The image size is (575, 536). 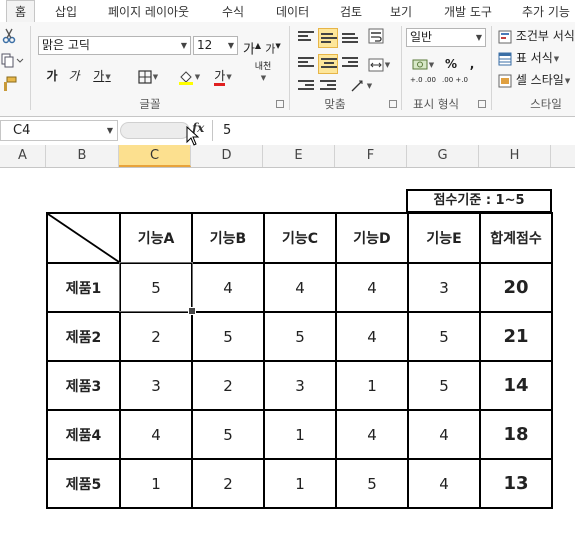 What do you see at coordinates (423, 86) in the screenshot?
I see `increase-decimal-button: +.0 .00` at bounding box center [423, 86].